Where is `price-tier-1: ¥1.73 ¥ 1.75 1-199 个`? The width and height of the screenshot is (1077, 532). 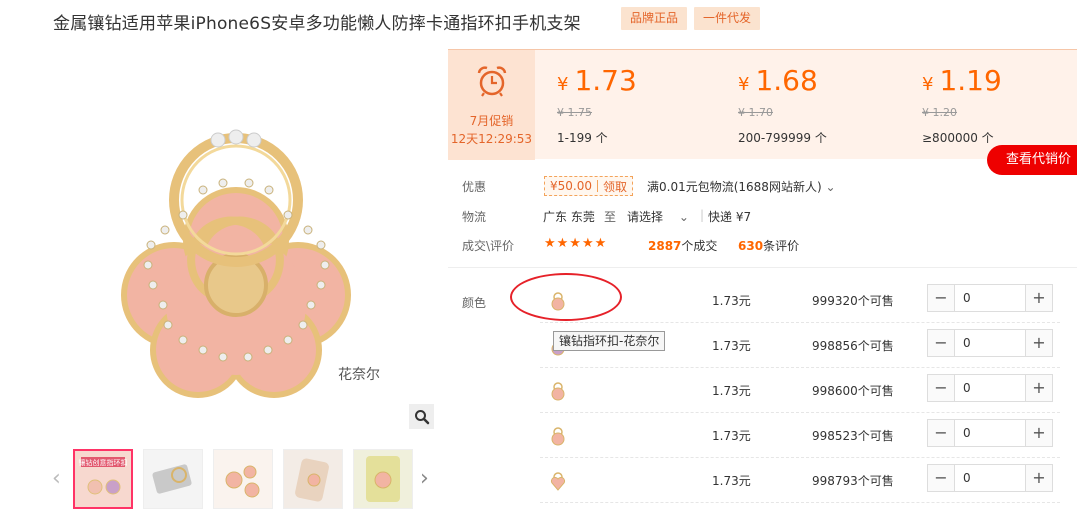
price-tier-1: ¥1.73 ¥ 1.75 1-199 个 is located at coordinates (597, 105).